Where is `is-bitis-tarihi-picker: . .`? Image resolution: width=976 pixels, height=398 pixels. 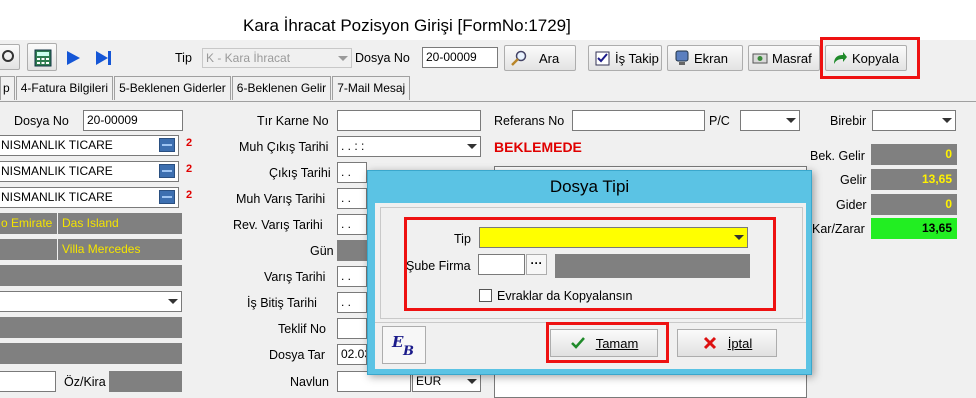
is-bitis-tarihi-picker: . . is located at coordinates (352, 302).